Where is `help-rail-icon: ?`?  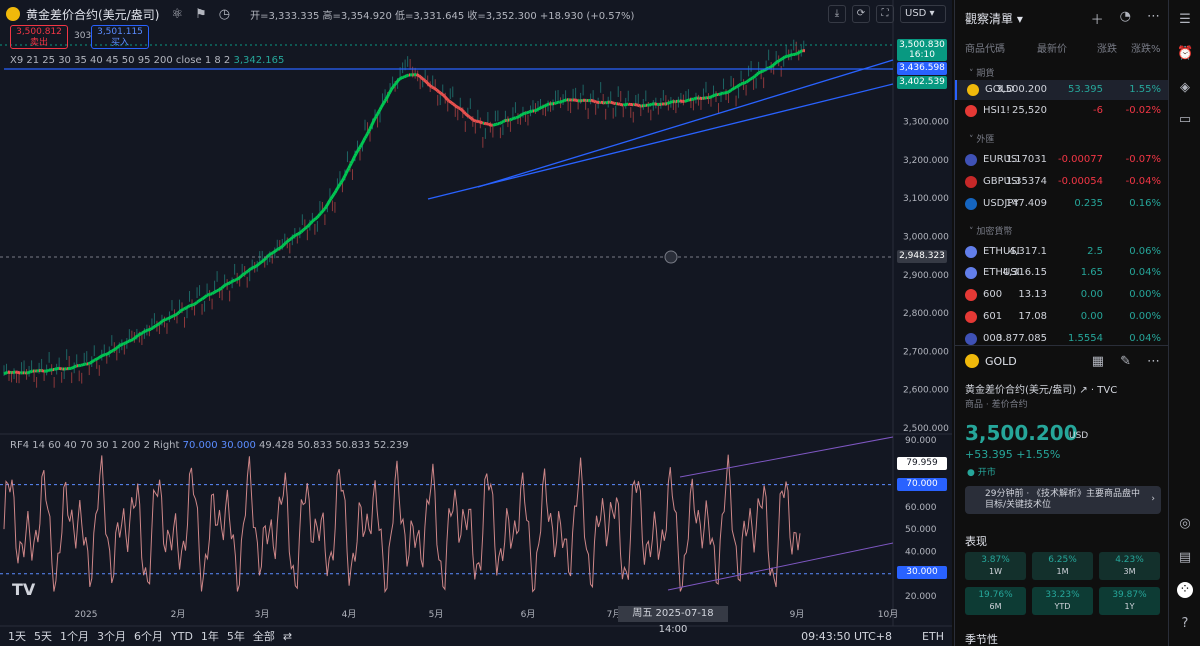 help-rail-icon: ? is located at coordinates (1185, 624).